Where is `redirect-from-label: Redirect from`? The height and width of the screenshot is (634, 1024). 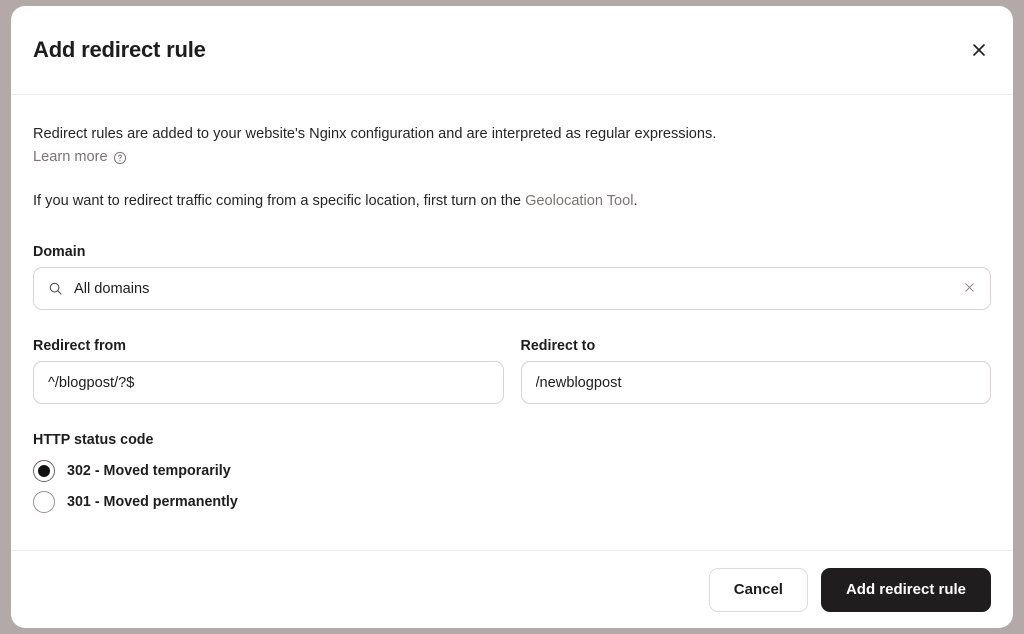
redirect-from-label: Redirect from is located at coordinates (79, 346).